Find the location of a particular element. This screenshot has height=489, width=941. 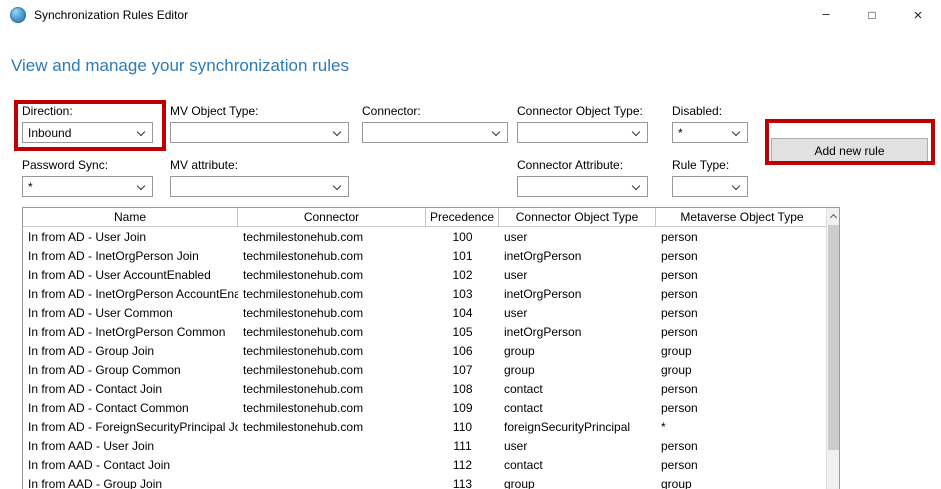

table-cell: In from AD - InetOrgPerson Join is located at coordinates (113, 255).